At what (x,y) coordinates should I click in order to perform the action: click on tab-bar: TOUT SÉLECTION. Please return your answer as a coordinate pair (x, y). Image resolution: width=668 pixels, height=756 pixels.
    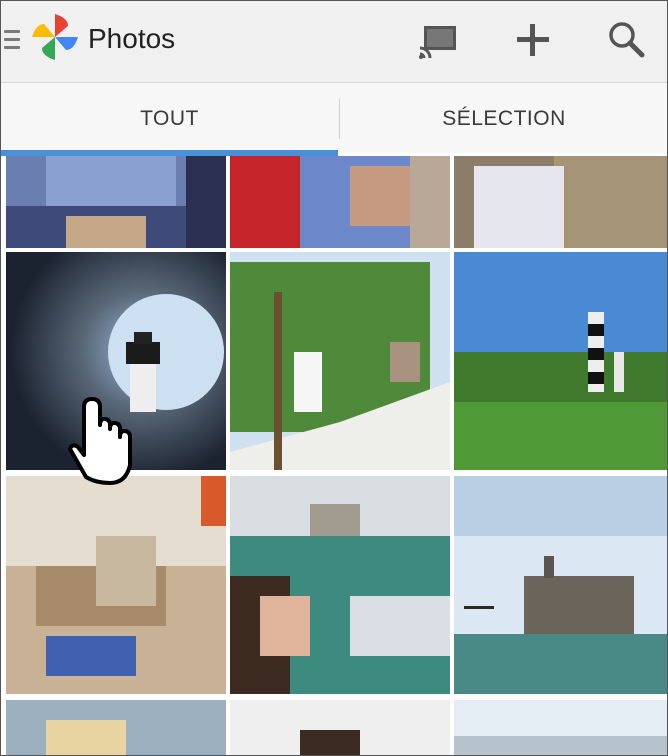
    Looking at the image, I should click on (334, 118).